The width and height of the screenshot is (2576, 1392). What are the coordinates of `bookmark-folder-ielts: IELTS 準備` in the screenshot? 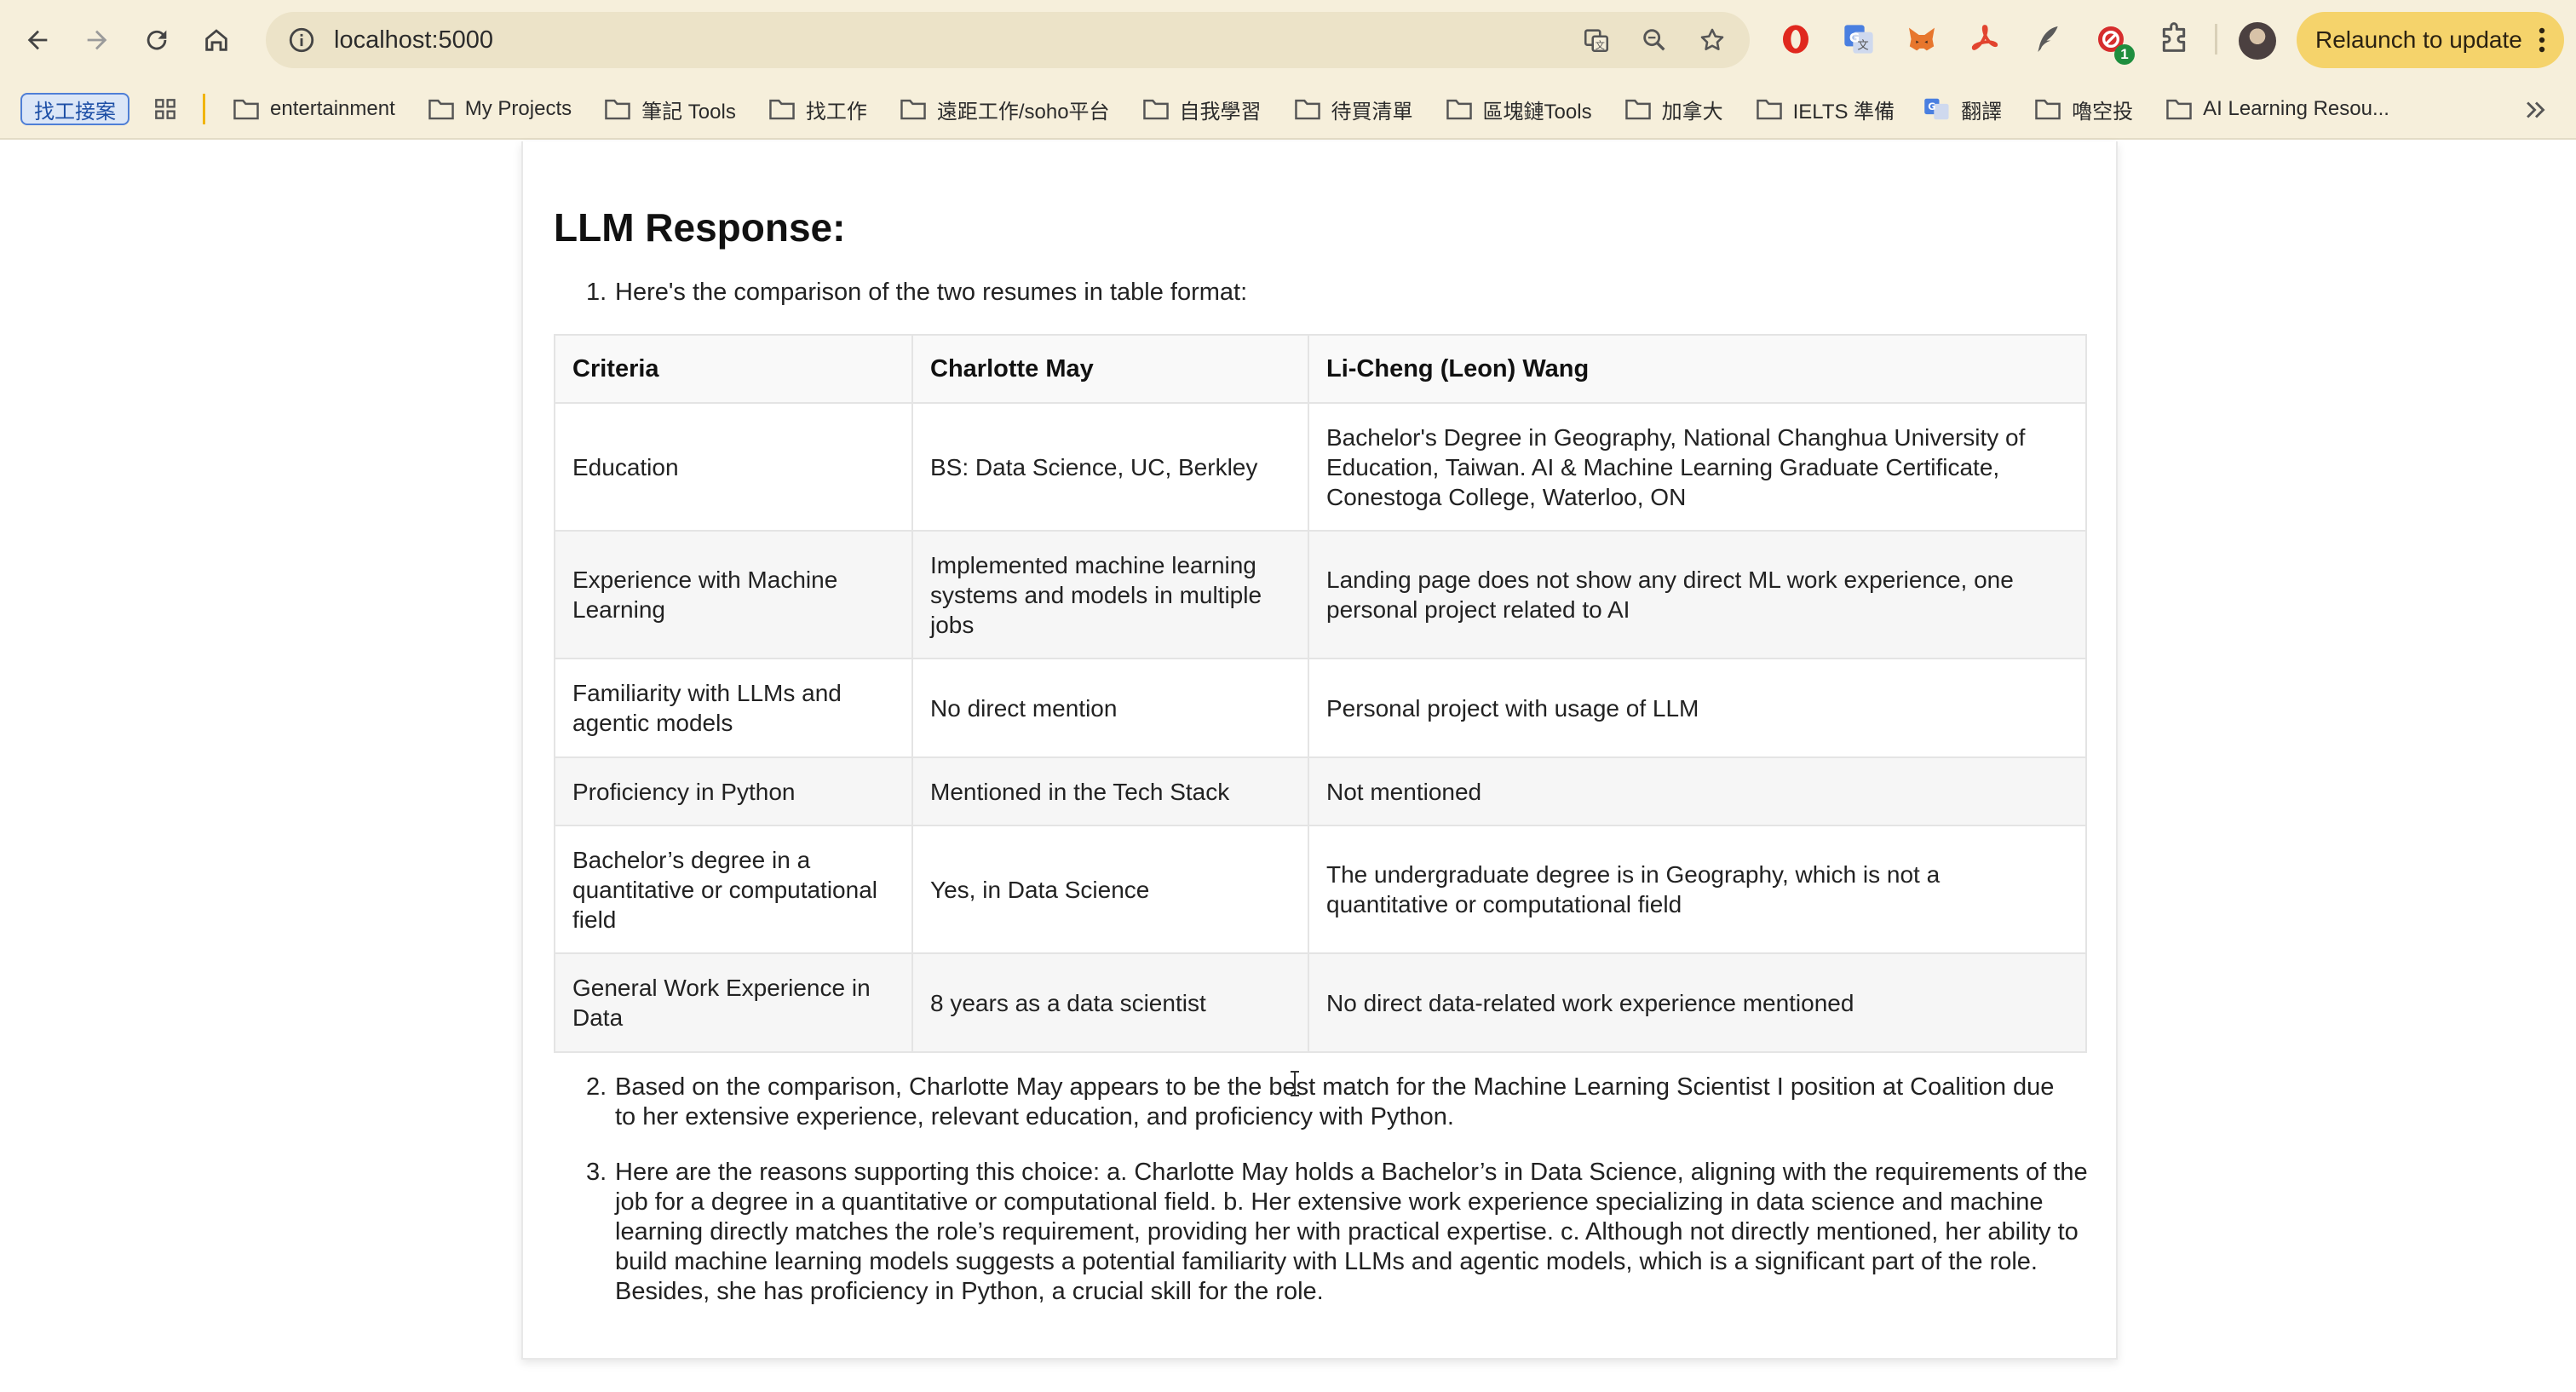 It's located at (1826, 110).